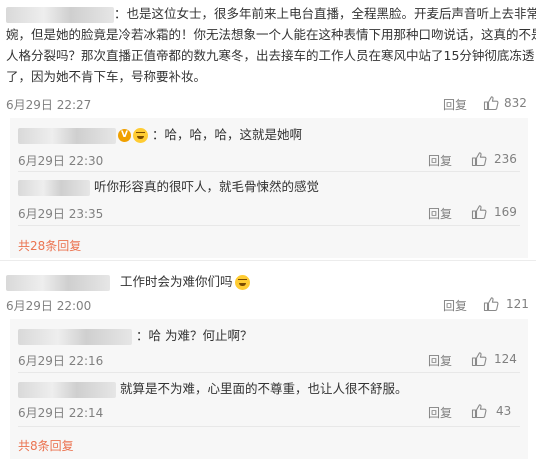 The width and height of the screenshot is (536, 468). Describe the element at coordinates (505, 359) in the screenshot. I see `like-count: 124` at that location.